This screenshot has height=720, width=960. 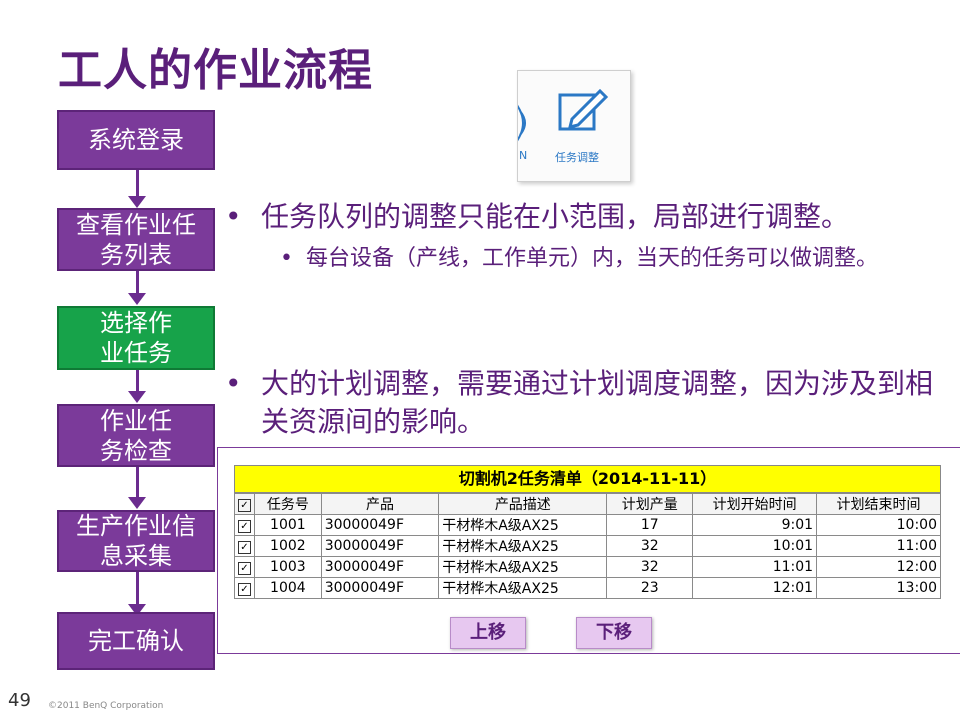 What do you see at coordinates (755, 525) in the screenshot?
I see `cell-plan-start: 9:01` at bounding box center [755, 525].